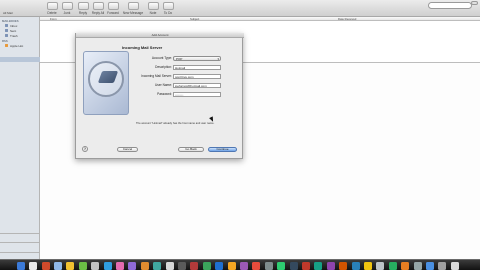  Describe the element at coordinates (197, 58) in the screenshot. I see `account-type-select: POP ▾` at that location.